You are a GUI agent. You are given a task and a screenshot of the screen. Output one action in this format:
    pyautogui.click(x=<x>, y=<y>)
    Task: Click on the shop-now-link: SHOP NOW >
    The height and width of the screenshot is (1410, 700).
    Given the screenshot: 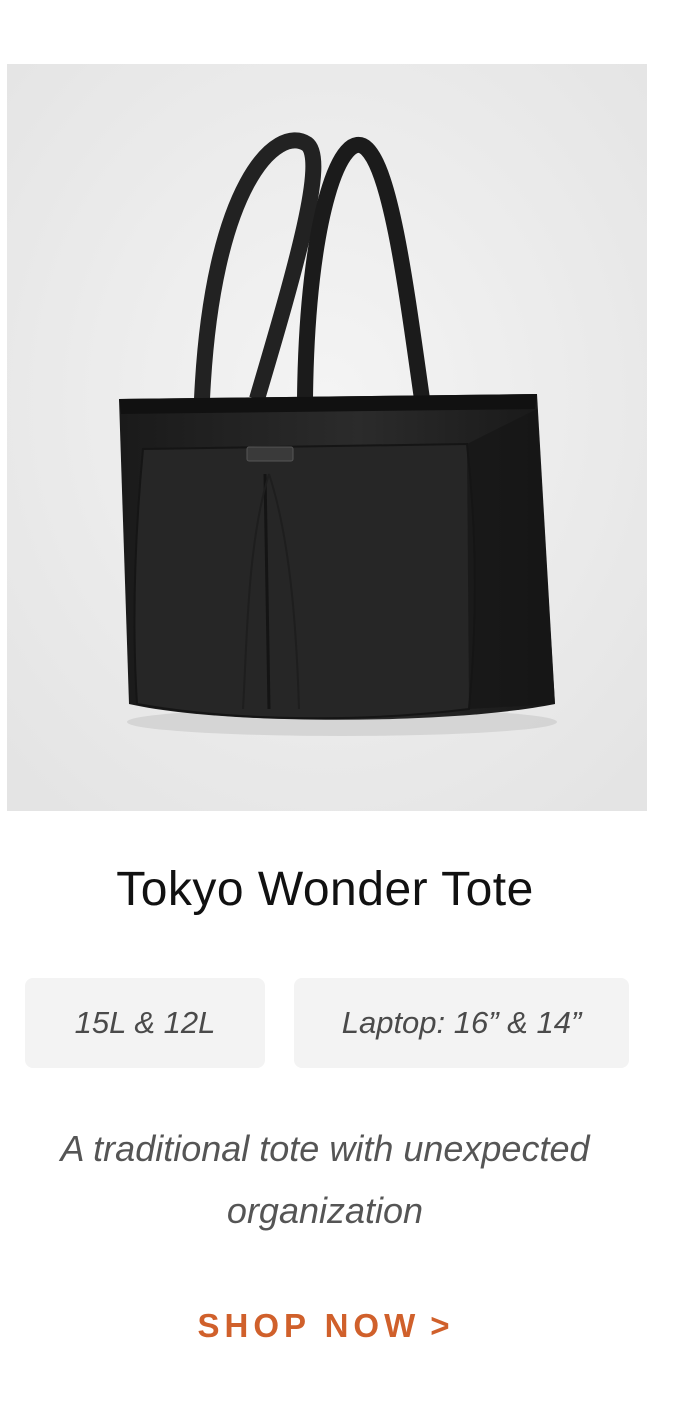 What is the action you would take?
    pyautogui.click(x=326, y=1326)
    